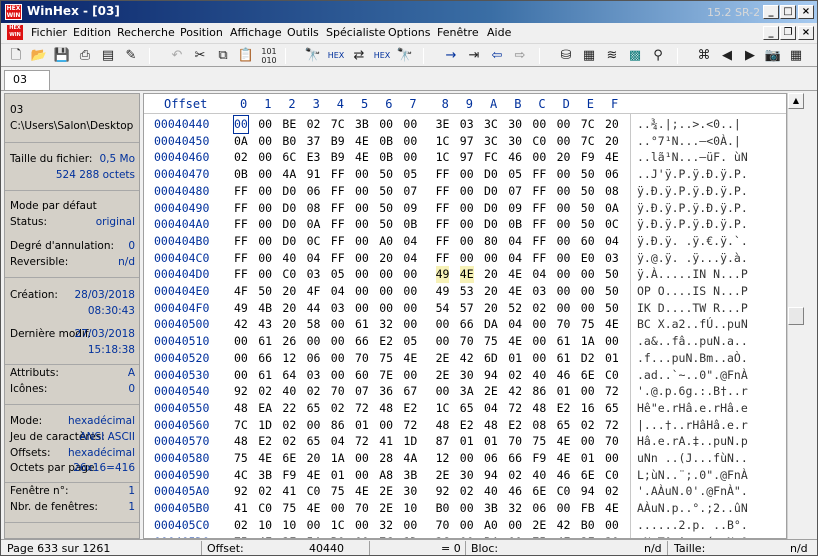 This screenshot has height=556, width=818. What do you see at coordinates (241, 425) in the screenshot?
I see `hex-byte: 7C` at bounding box center [241, 425].